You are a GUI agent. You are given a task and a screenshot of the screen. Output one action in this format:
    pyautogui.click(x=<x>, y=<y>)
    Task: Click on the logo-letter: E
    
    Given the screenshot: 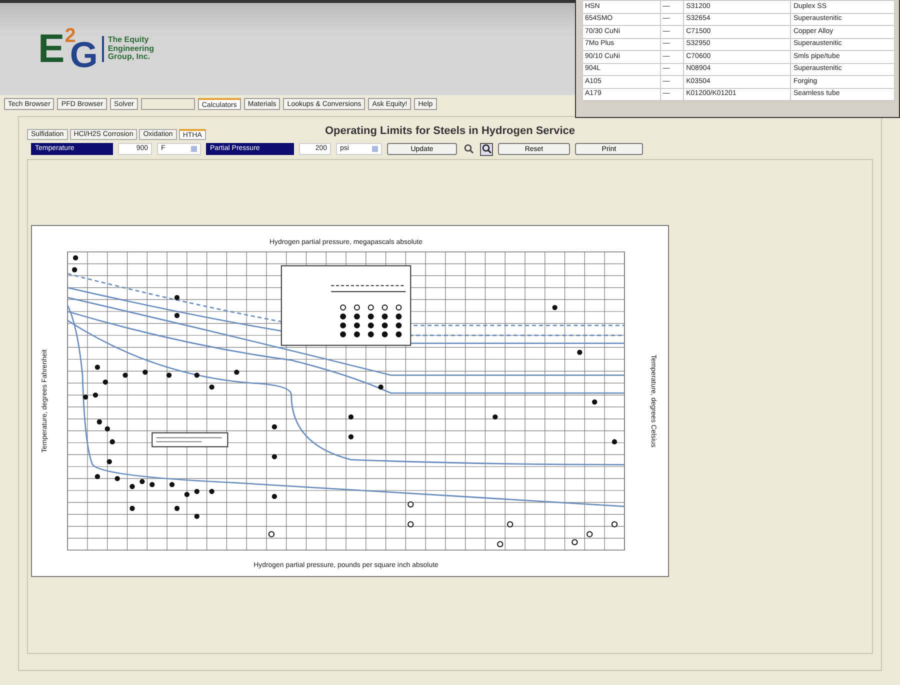 What is the action you would take?
    pyautogui.click(x=51, y=49)
    